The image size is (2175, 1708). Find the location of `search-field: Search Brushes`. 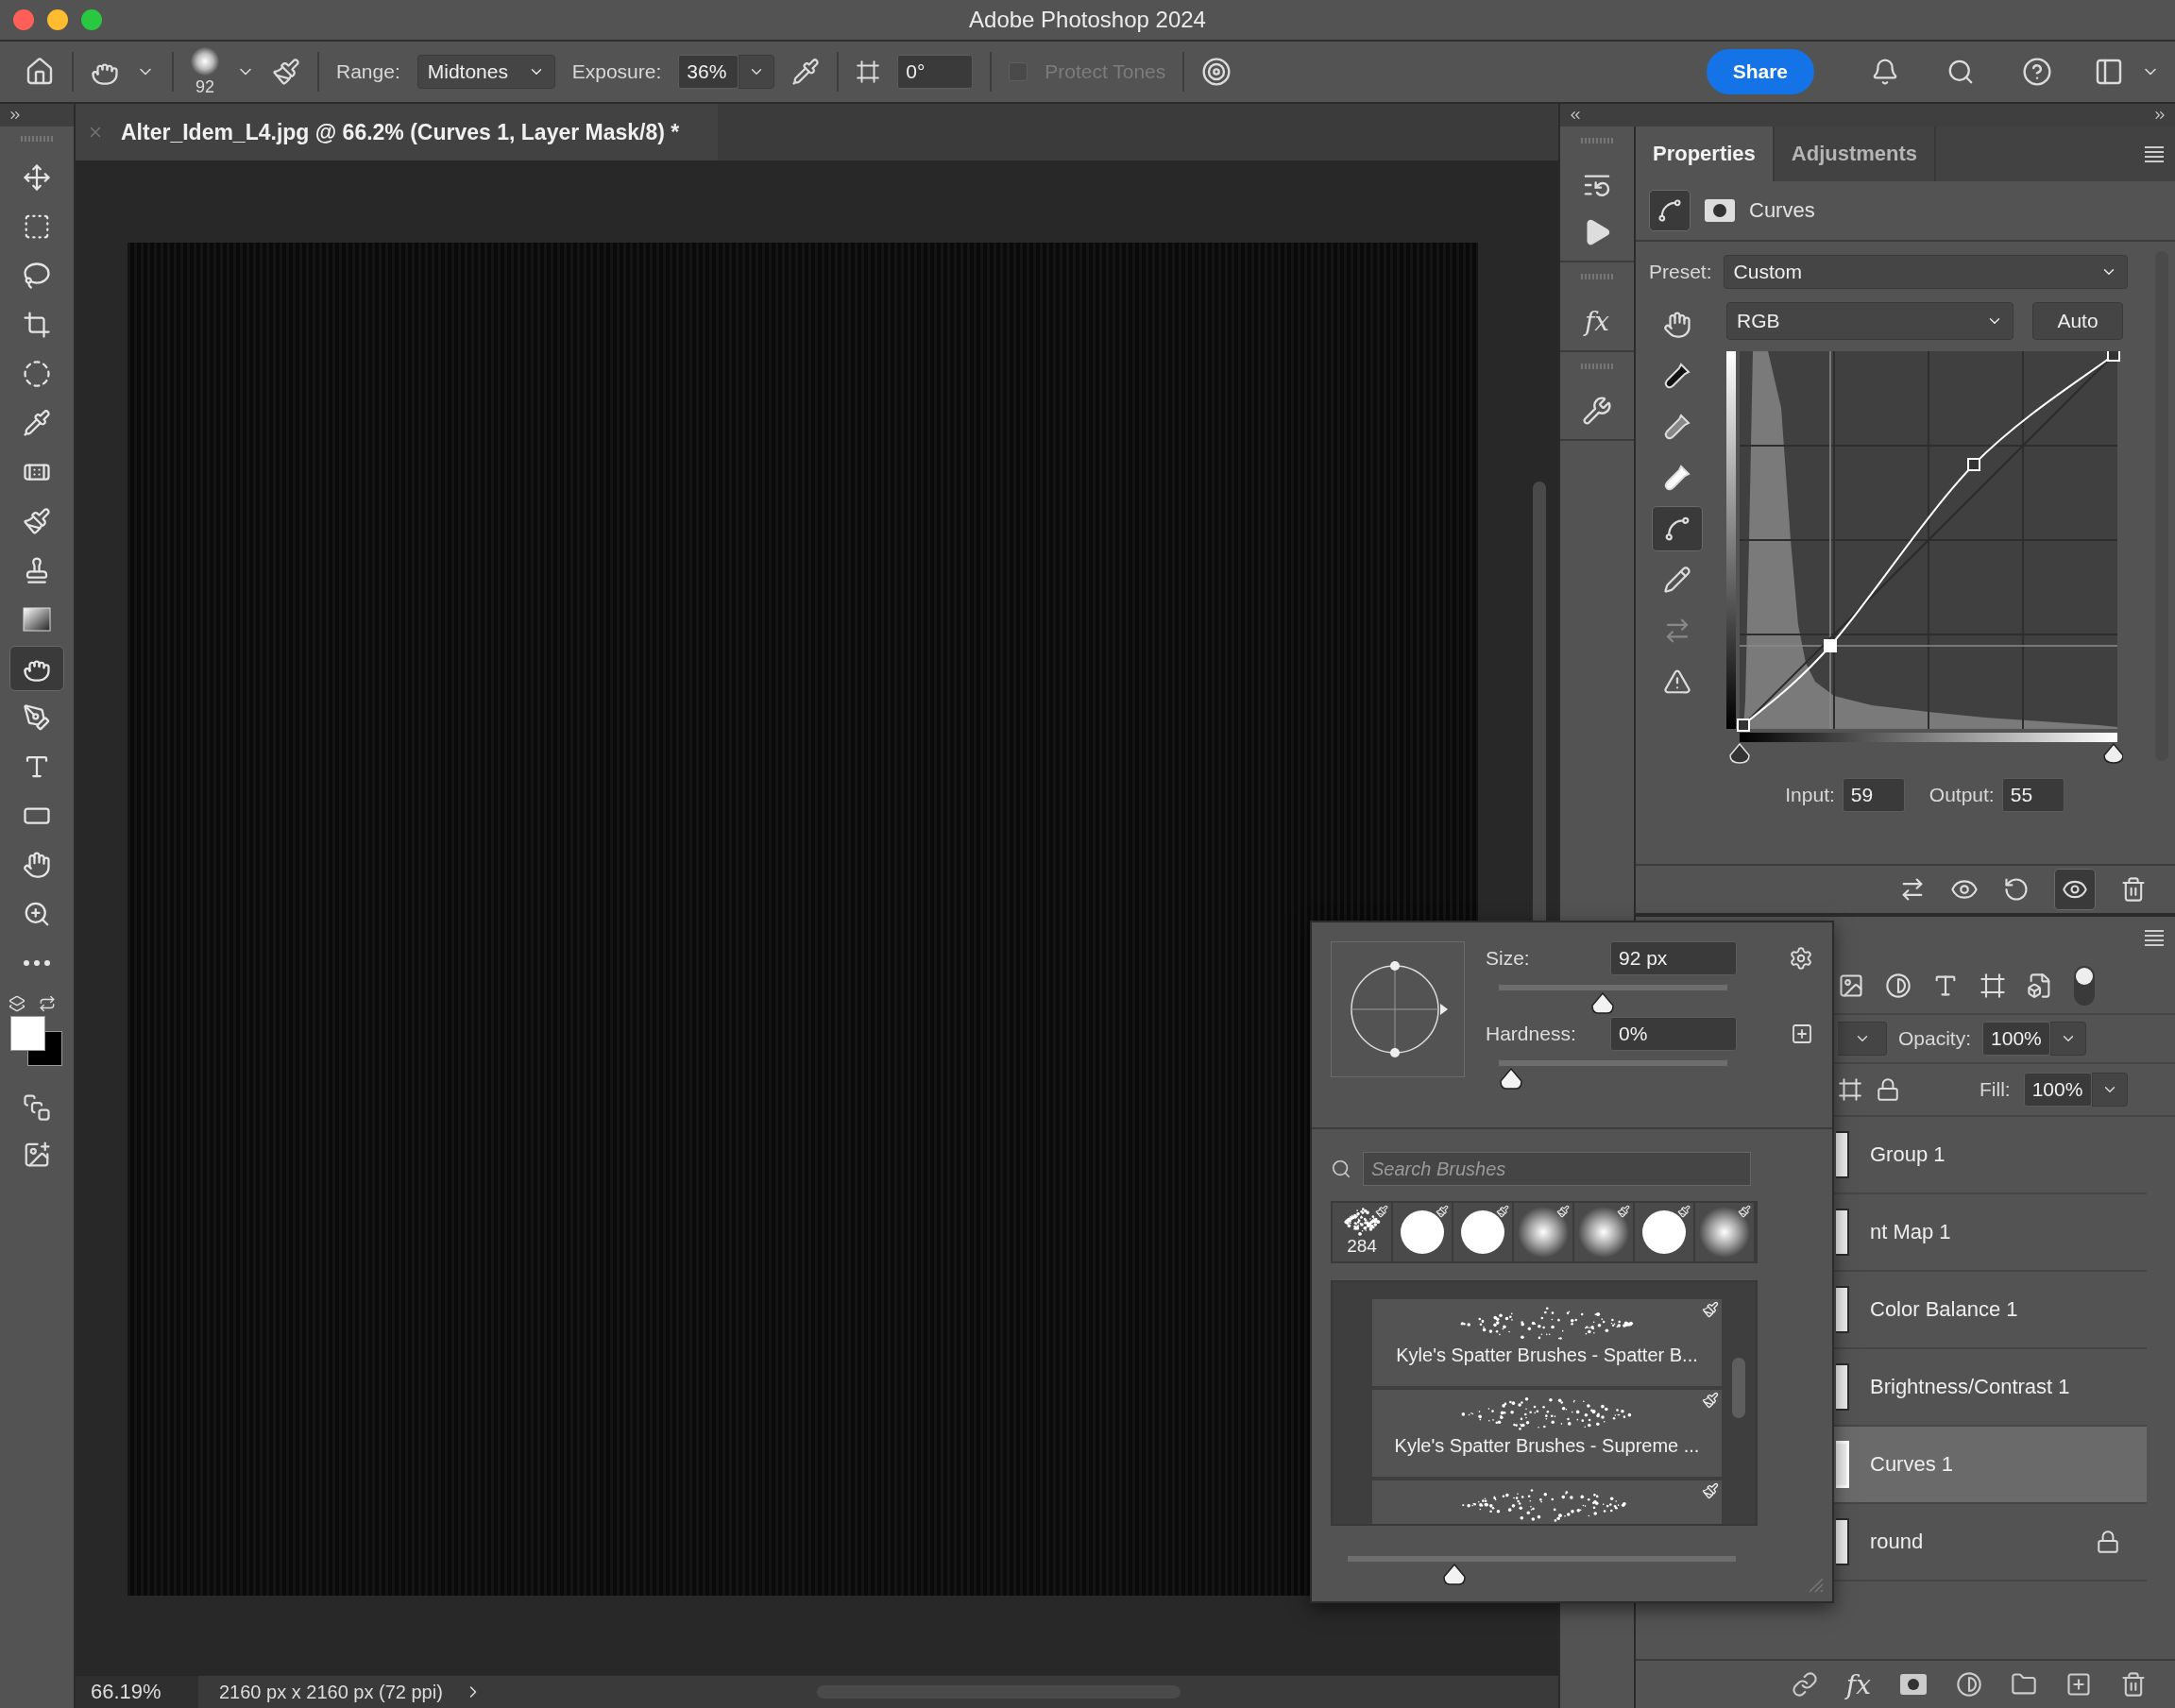

search-field: Search Brushes is located at coordinates (1557, 1169).